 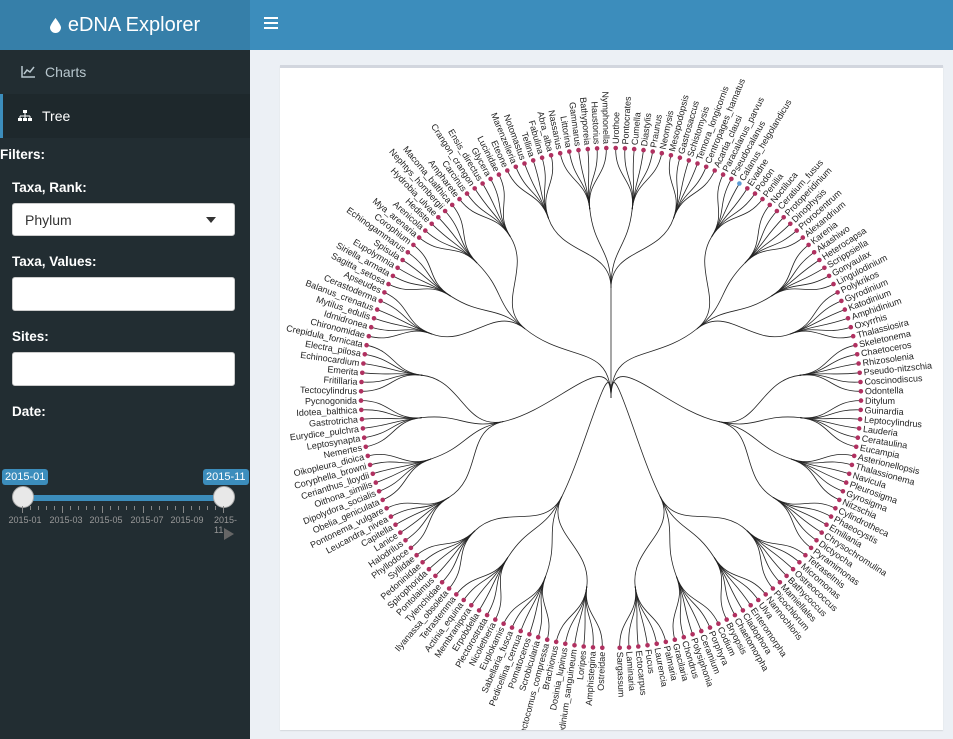 I want to click on taxa-values-input, so click(x=123, y=294).